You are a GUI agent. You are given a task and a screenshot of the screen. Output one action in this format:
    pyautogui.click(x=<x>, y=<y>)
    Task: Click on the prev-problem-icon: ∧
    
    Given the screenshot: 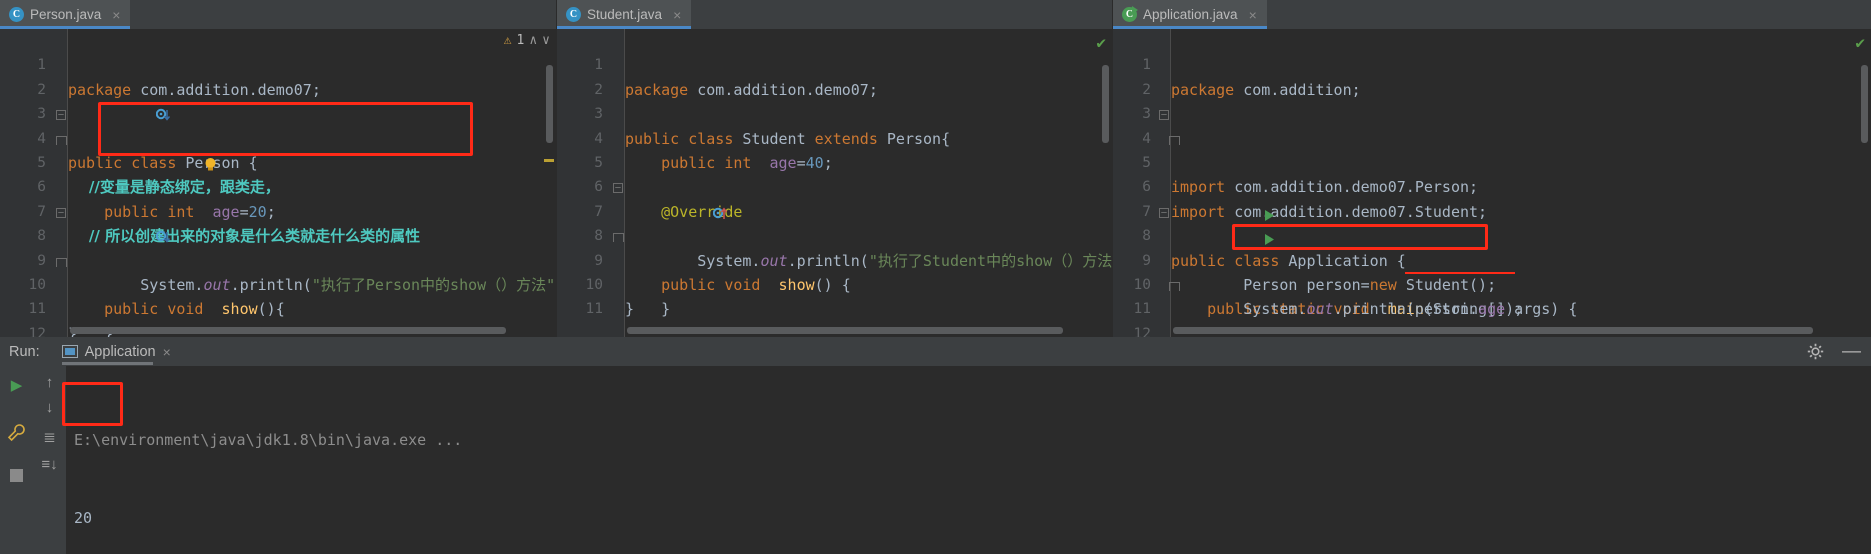 What is the action you would take?
    pyautogui.click(x=533, y=40)
    